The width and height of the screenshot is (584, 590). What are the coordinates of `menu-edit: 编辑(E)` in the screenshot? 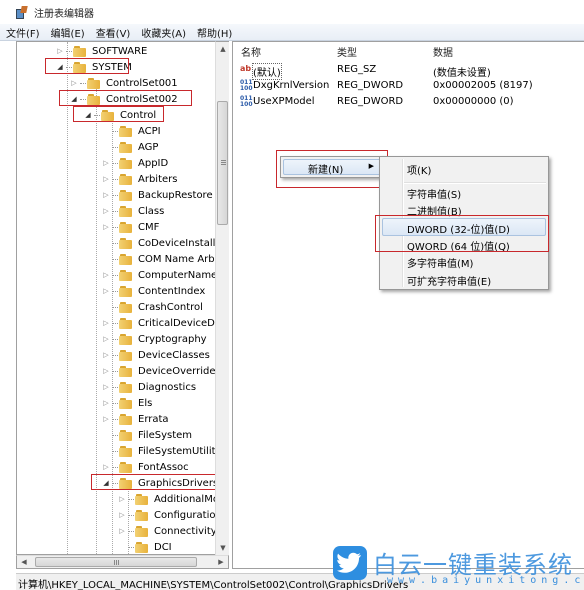 It's located at (68, 32).